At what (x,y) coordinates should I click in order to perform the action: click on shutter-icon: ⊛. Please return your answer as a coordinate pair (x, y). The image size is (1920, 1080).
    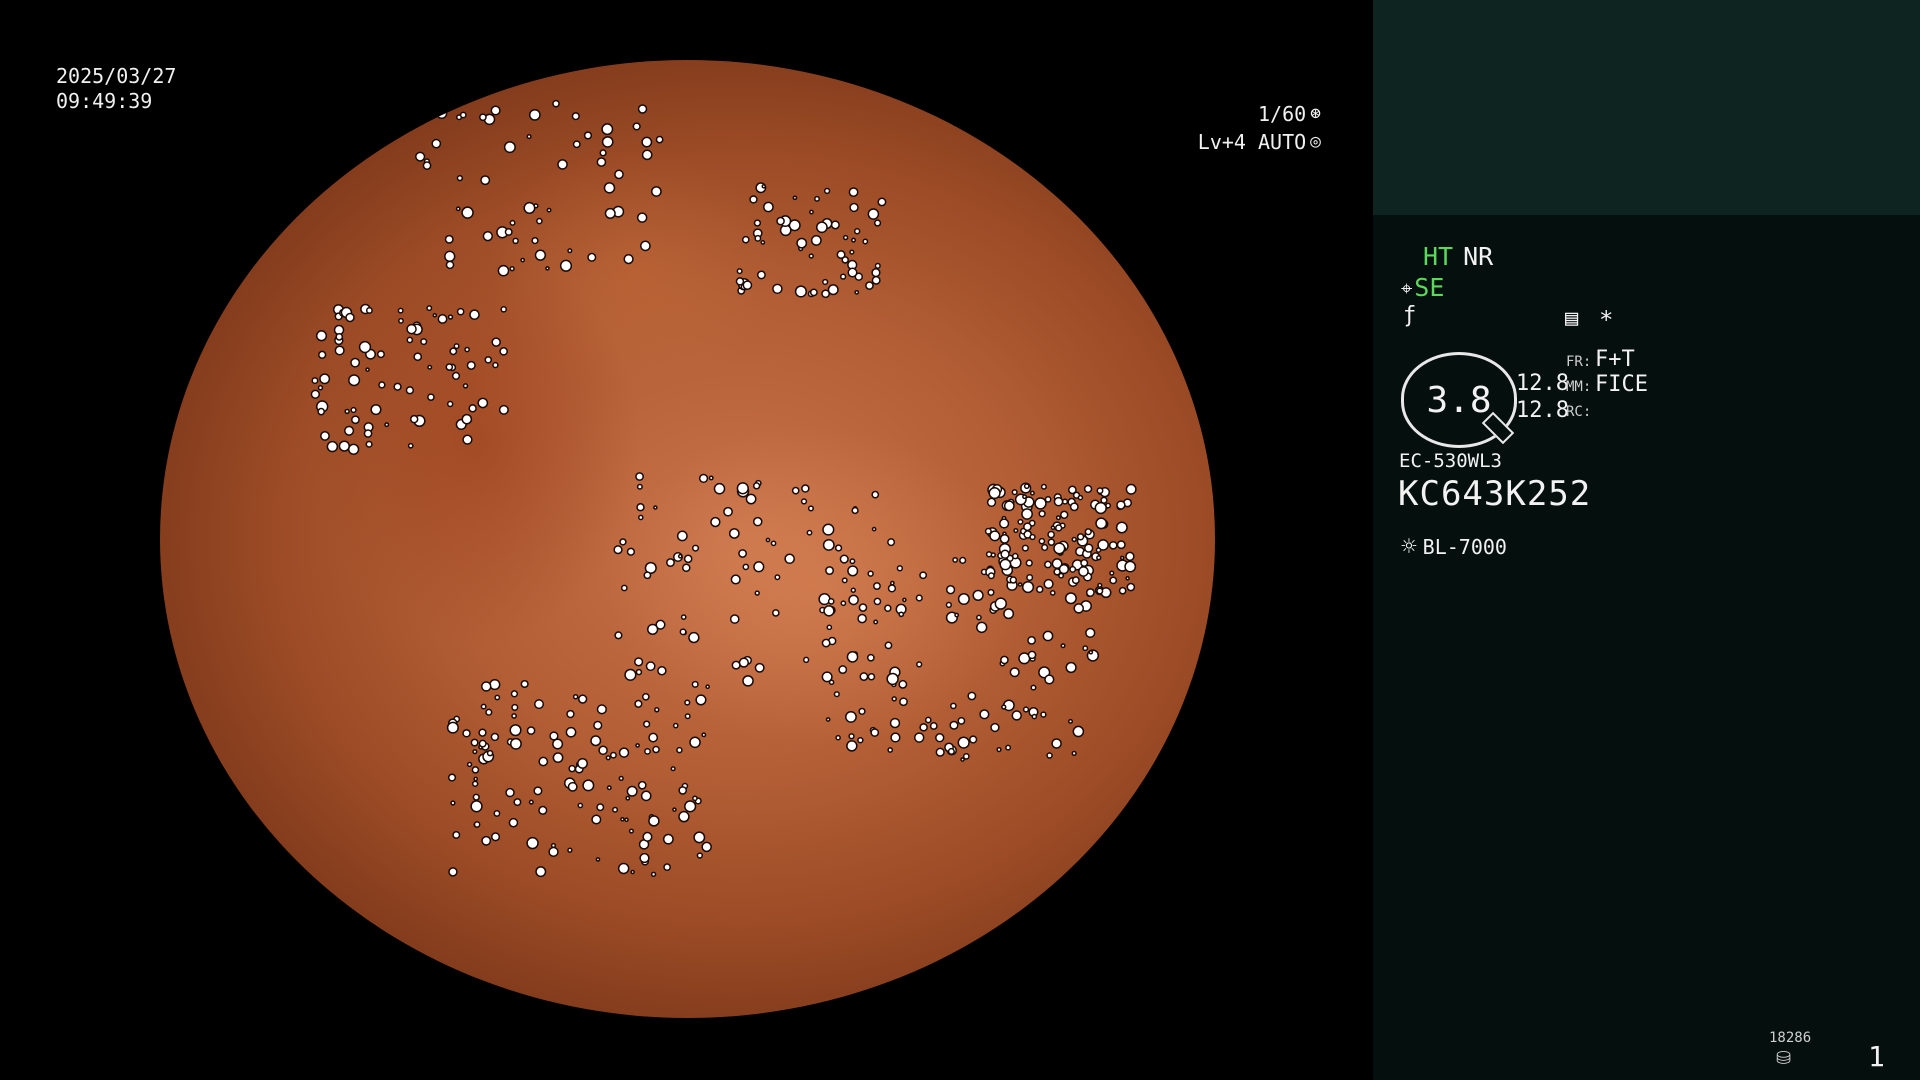
    Looking at the image, I should click on (1315, 113).